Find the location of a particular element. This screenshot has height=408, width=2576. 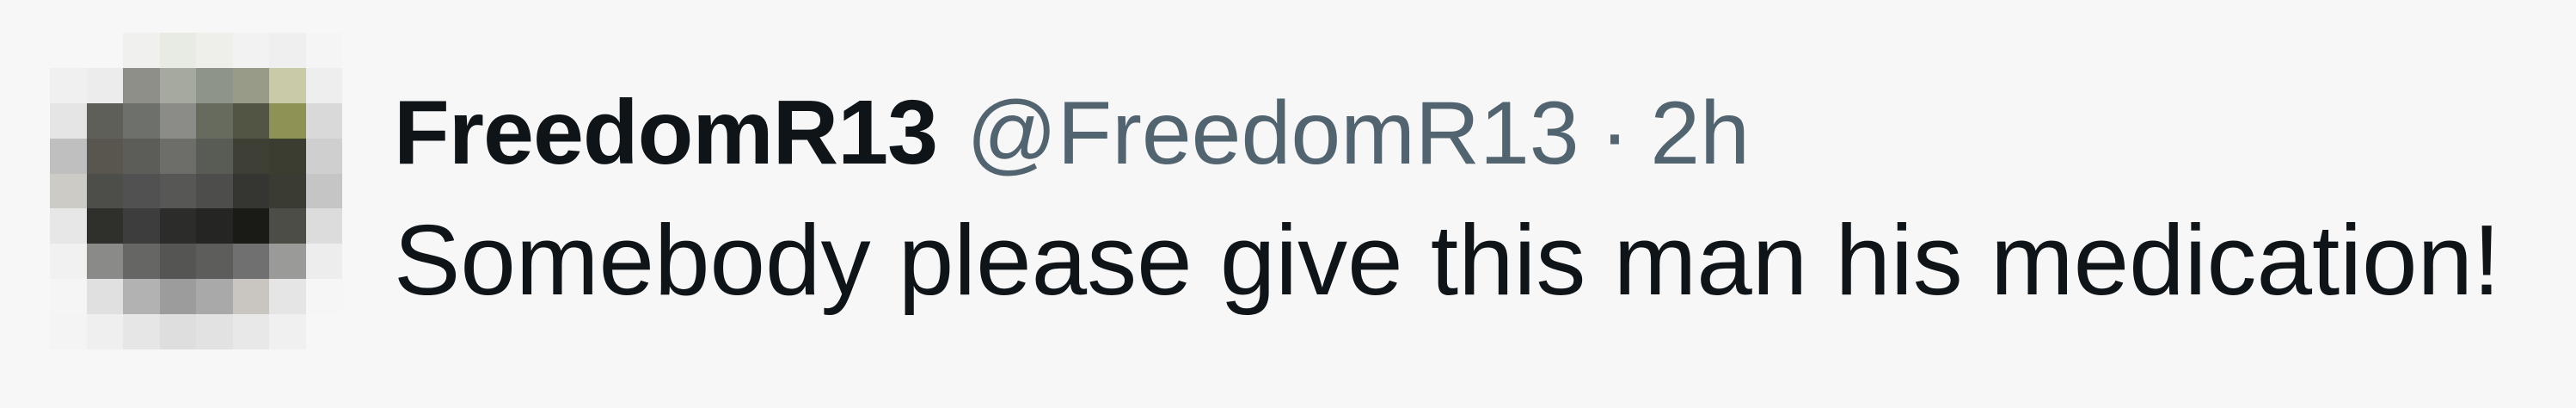

user-handle: @FreedomR13 is located at coordinates (1272, 133).